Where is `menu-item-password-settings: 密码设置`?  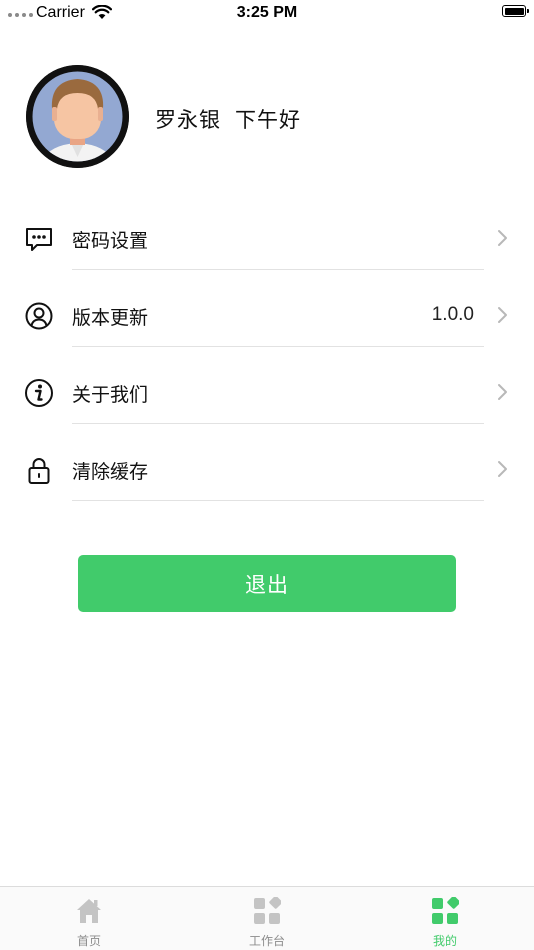 menu-item-password-settings: 密码设置 is located at coordinates (267, 240).